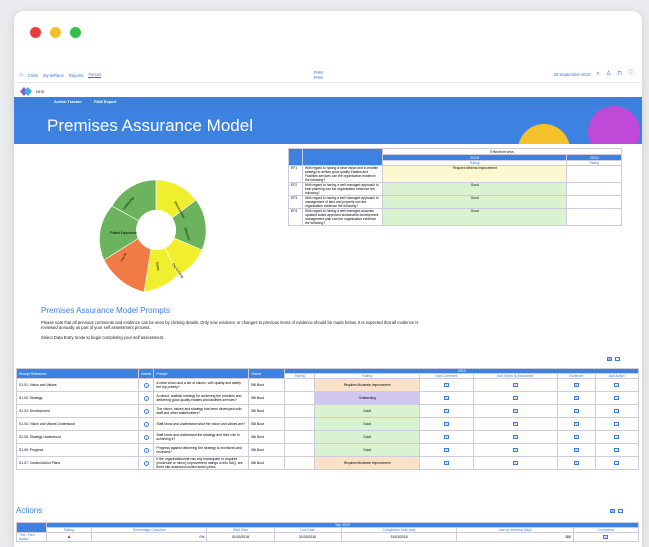  Describe the element at coordinates (105, 101) in the screenshot. I see `menu-pam-export: PAM Export` at that location.